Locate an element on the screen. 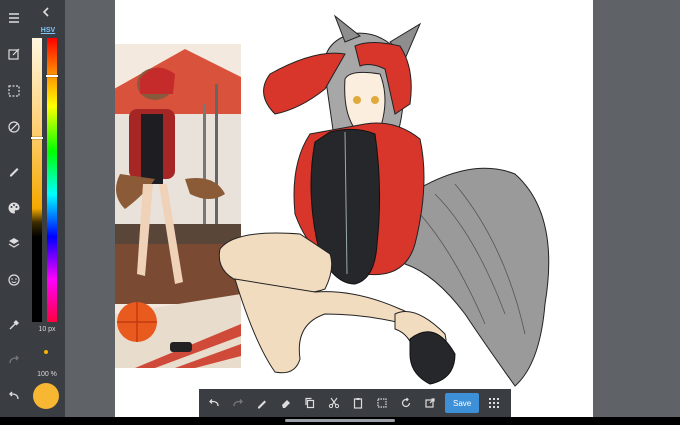 Image resolution: width=680 pixels, height=425 pixels. value-slider-marker is located at coordinates (37, 138).